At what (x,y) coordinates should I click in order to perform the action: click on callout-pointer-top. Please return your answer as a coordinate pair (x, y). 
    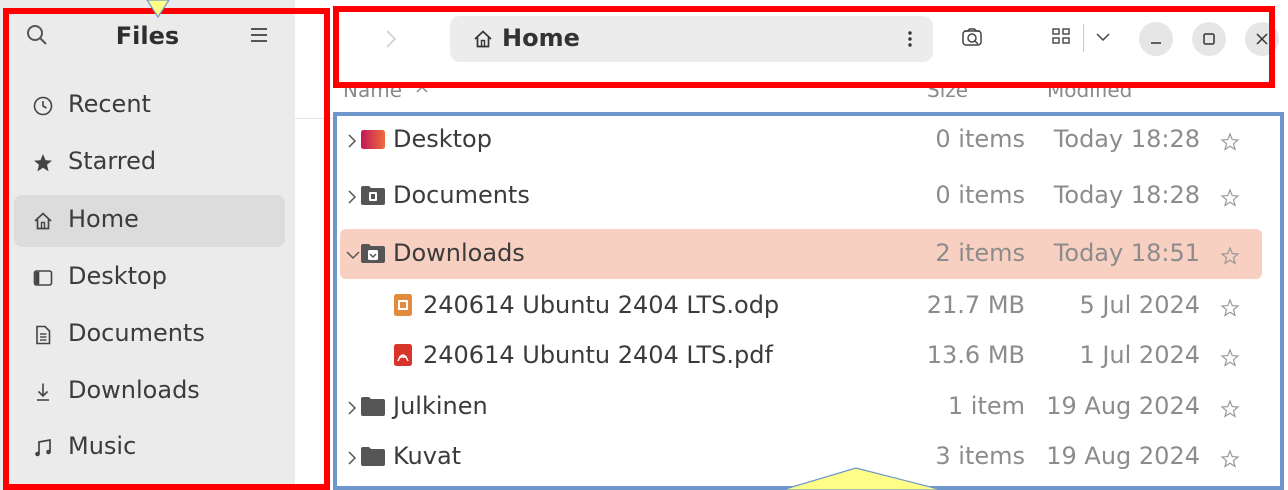
    Looking at the image, I should click on (158, 9).